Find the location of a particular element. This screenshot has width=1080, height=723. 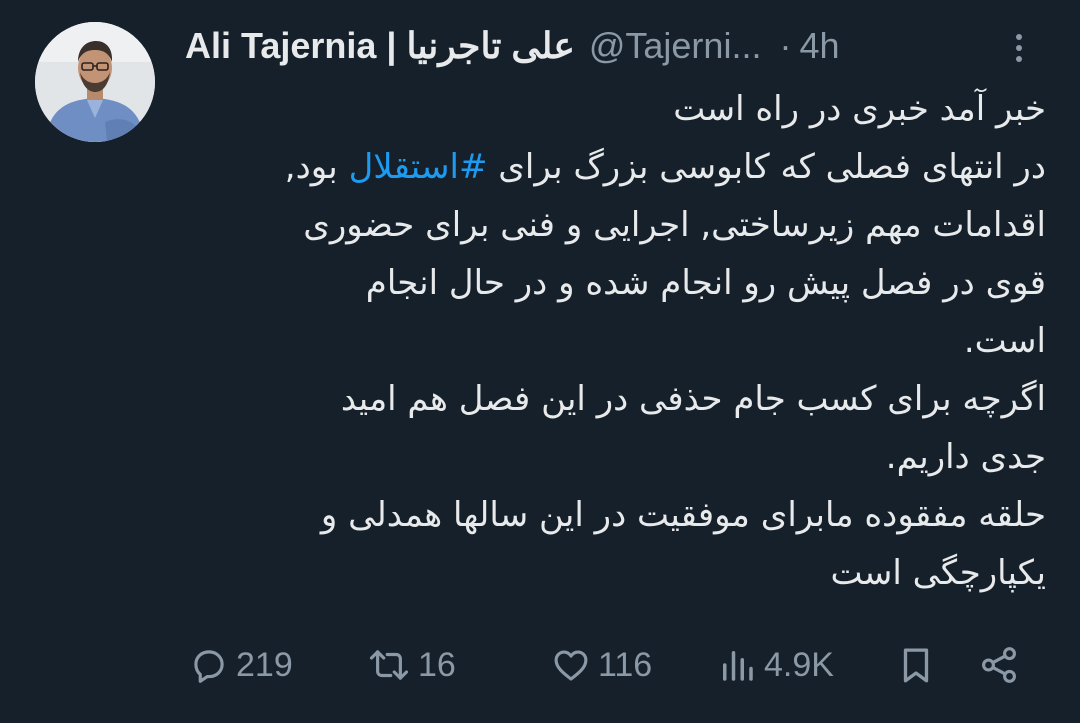

views-button: 4.9K is located at coordinates (775, 665).